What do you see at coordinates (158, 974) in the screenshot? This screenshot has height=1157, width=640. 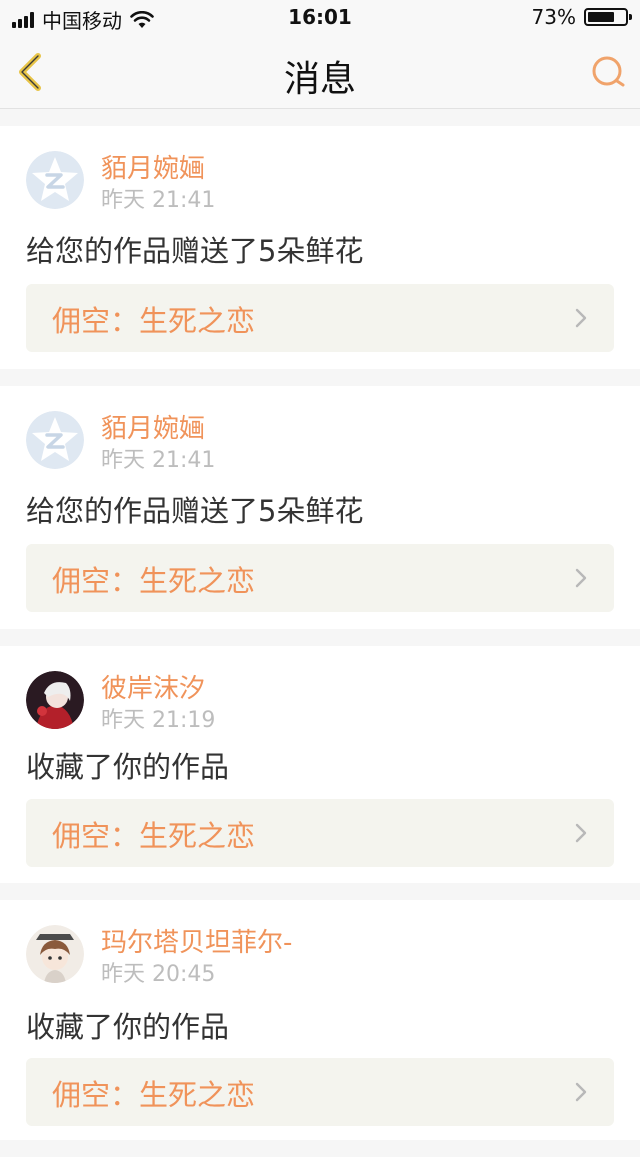 I see `message-time: 昨天 20:45` at bounding box center [158, 974].